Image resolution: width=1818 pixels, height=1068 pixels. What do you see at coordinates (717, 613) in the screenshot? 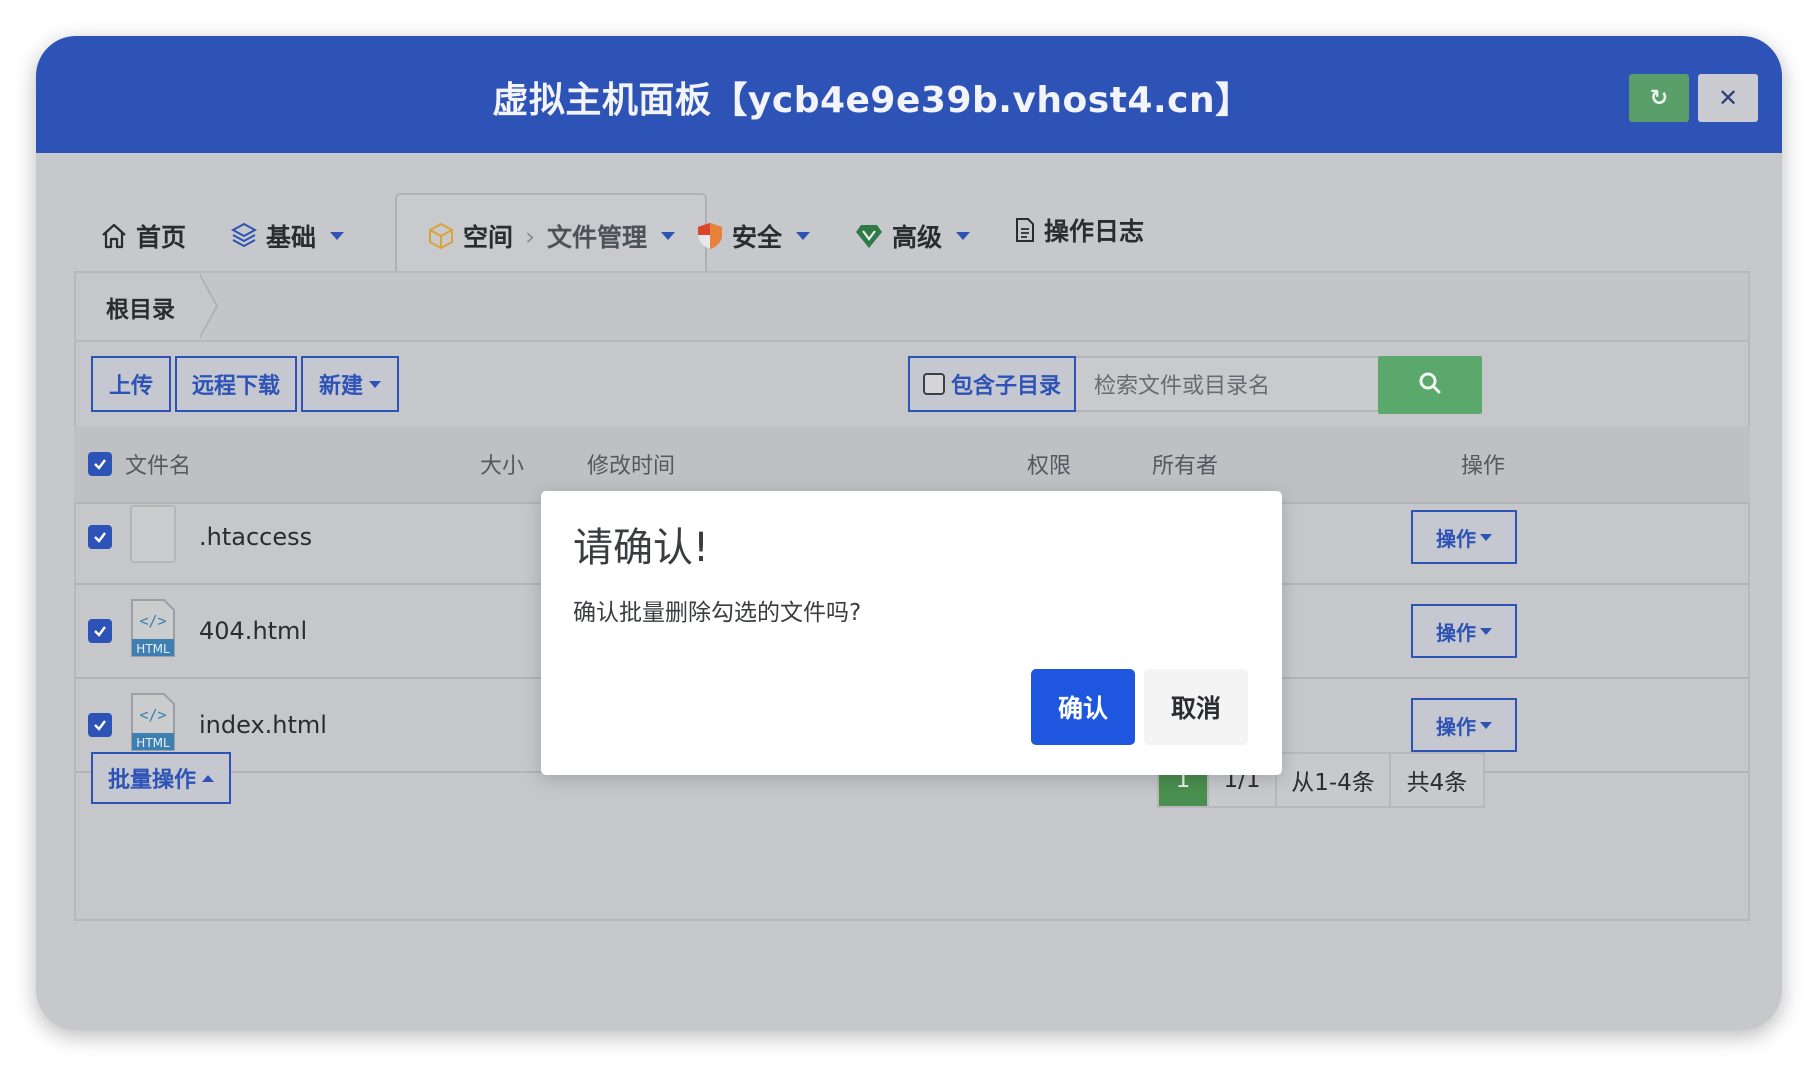
I see `dialog-message: 确认批量删除勾选的文件吗?` at bounding box center [717, 613].